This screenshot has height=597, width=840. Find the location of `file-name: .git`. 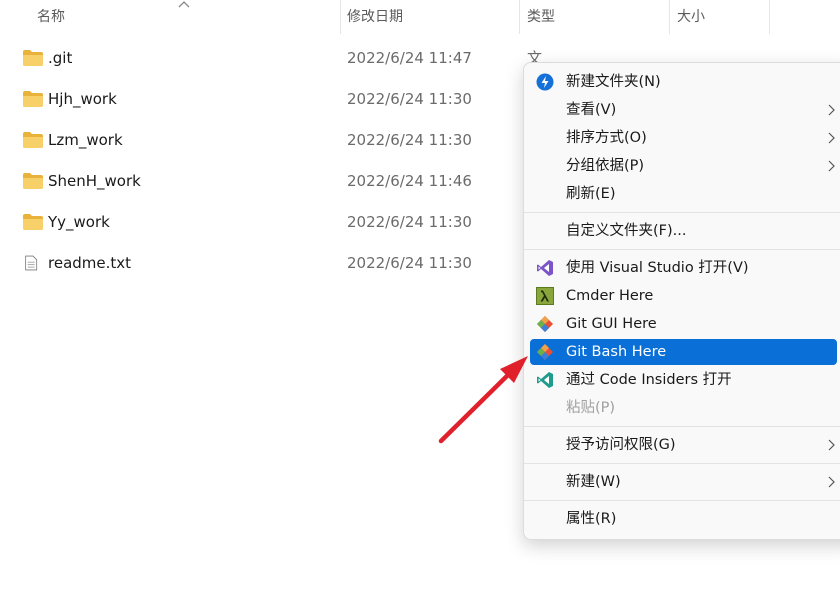

file-name: .git is located at coordinates (60, 58).